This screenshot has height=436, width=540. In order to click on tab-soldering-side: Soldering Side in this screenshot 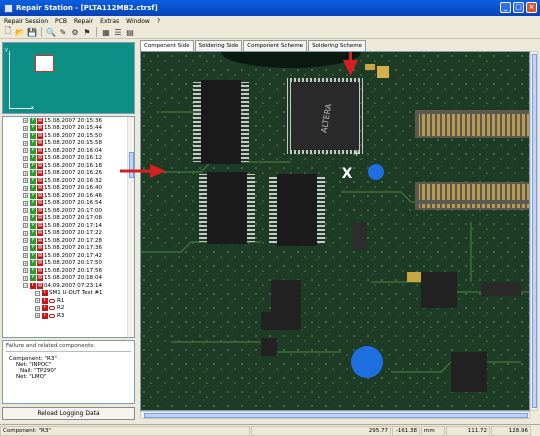, I will do `click(218, 45)`.